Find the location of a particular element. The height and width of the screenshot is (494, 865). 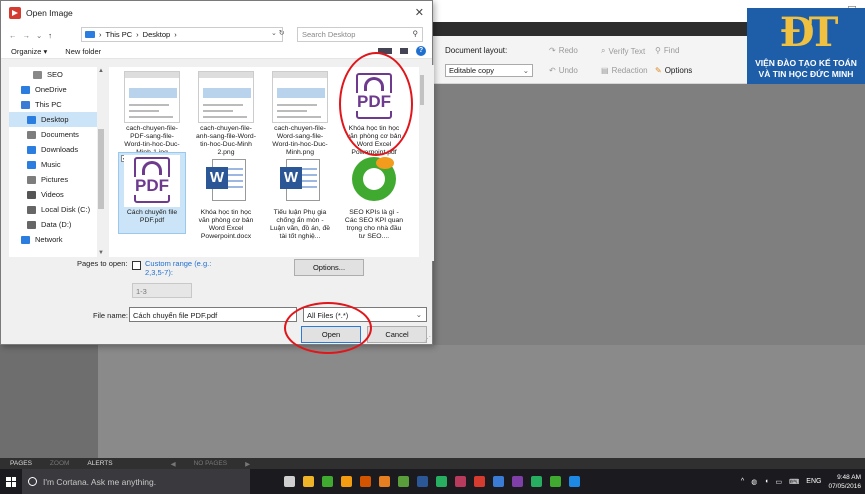

chevron-up-icon: ^ is located at coordinates (742, 481).